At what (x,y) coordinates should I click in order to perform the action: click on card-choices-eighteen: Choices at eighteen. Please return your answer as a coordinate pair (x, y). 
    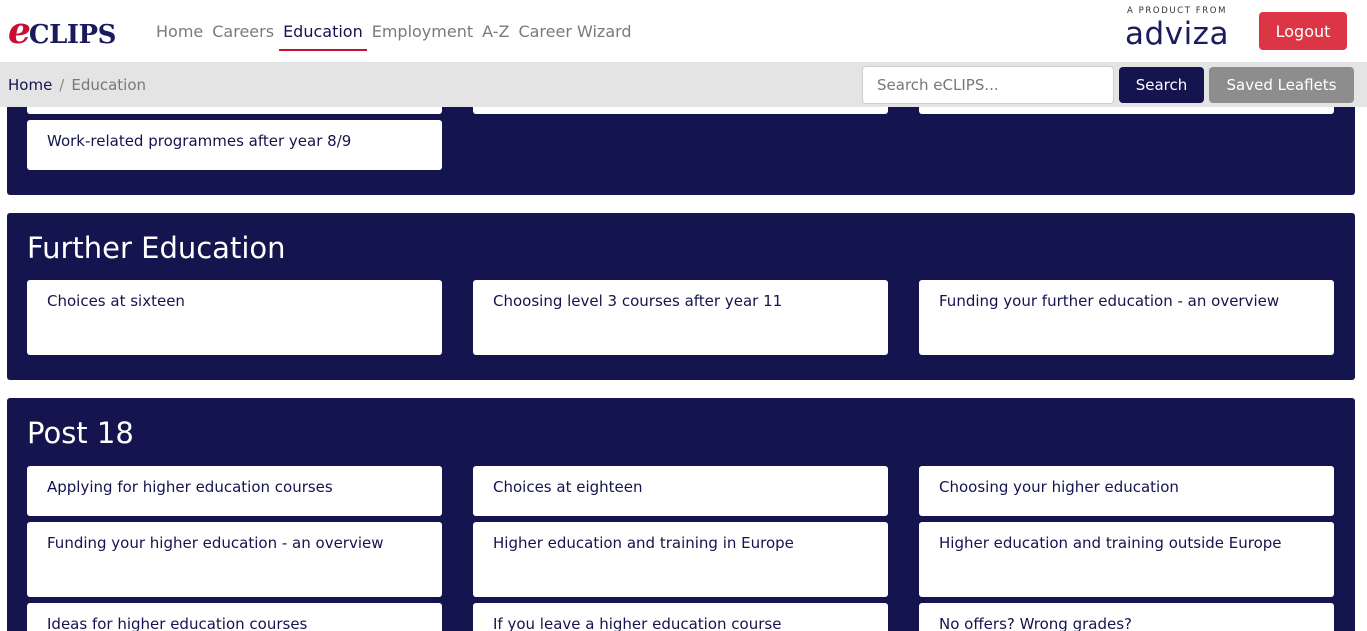
    Looking at the image, I should click on (680, 491).